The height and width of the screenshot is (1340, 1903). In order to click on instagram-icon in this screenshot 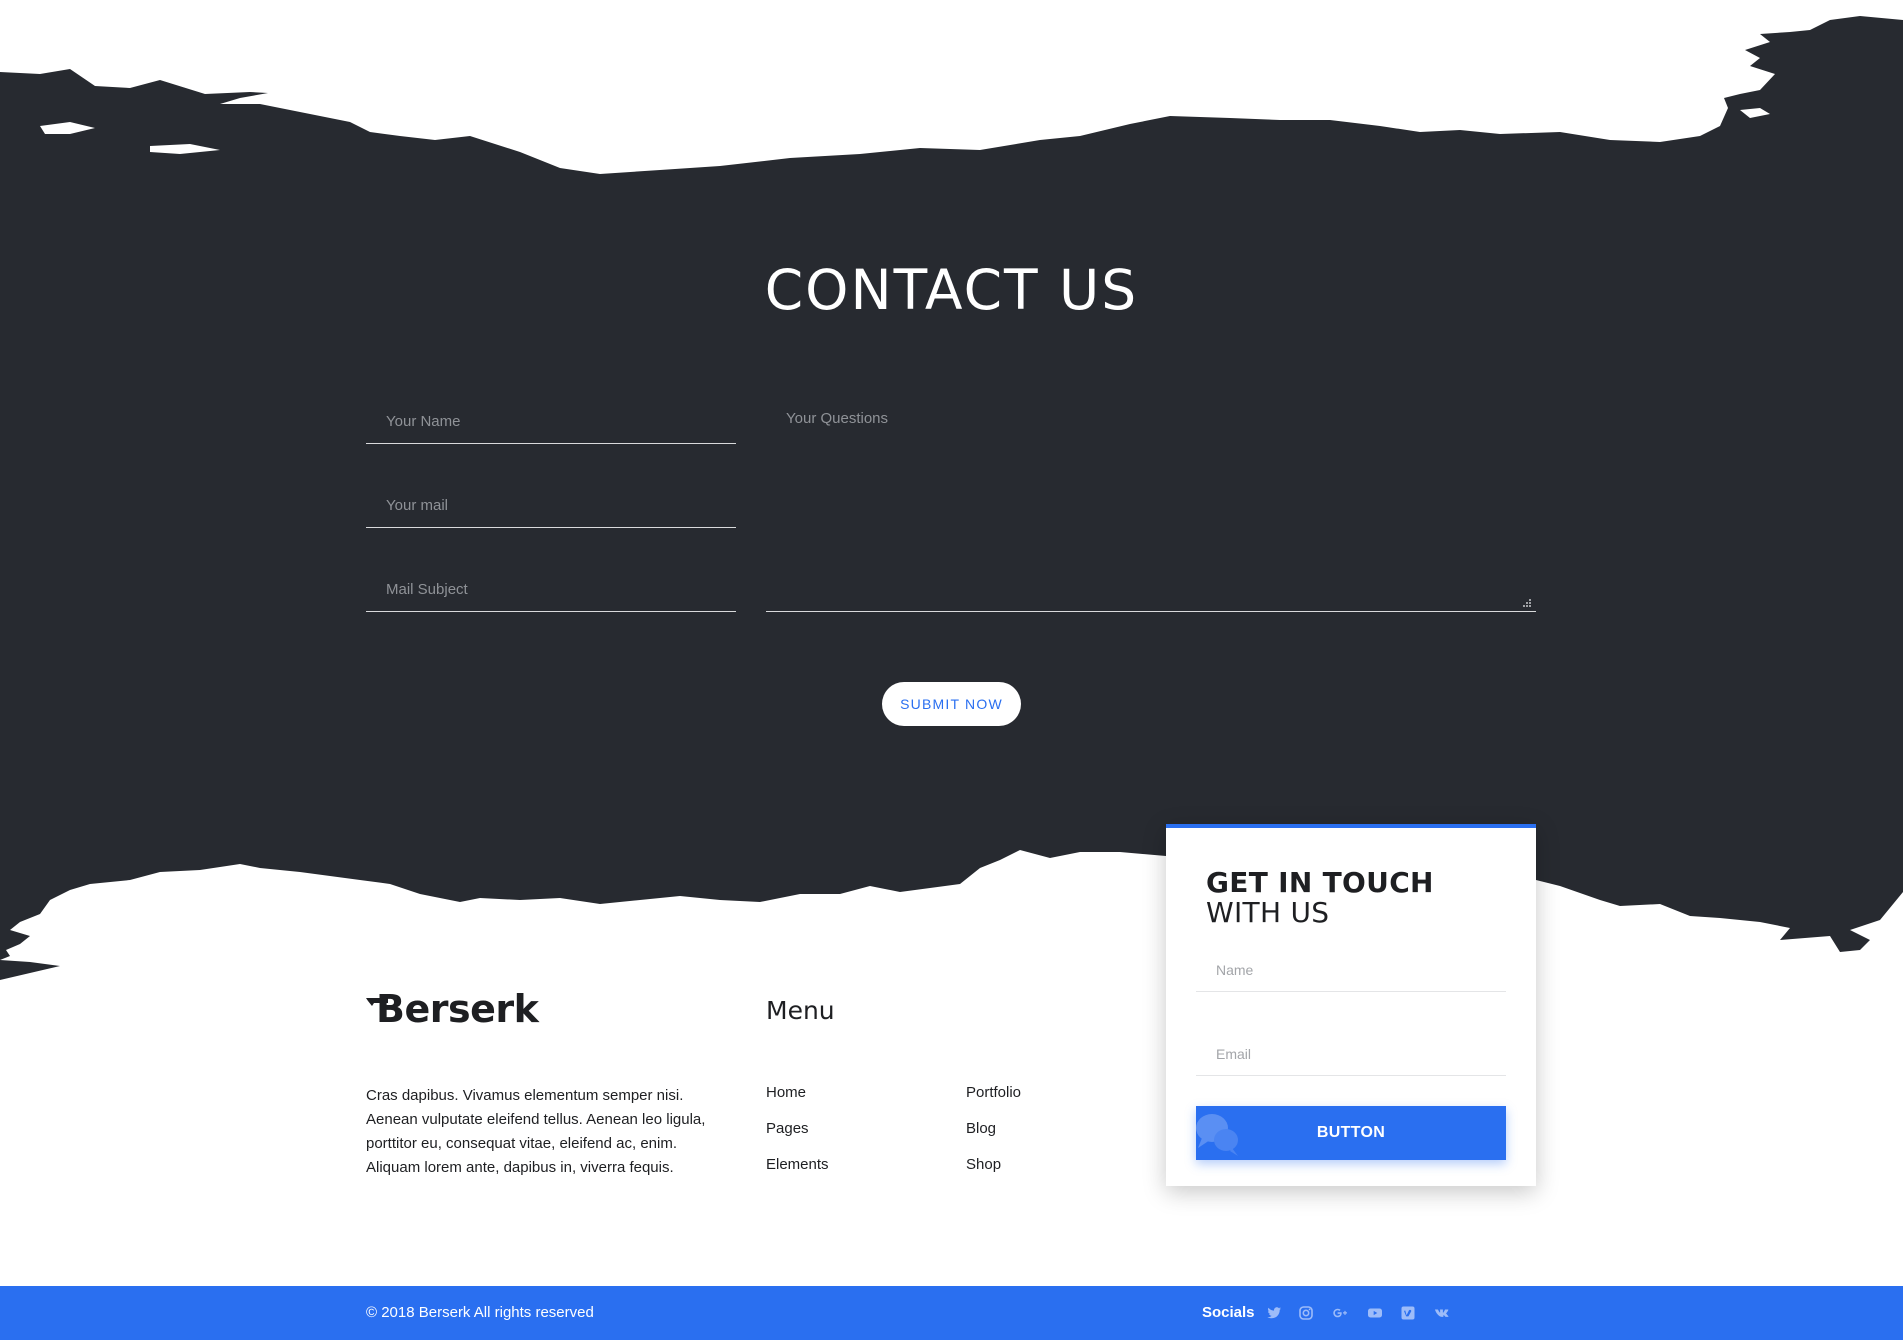, I will do `click(1306, 1313)`.